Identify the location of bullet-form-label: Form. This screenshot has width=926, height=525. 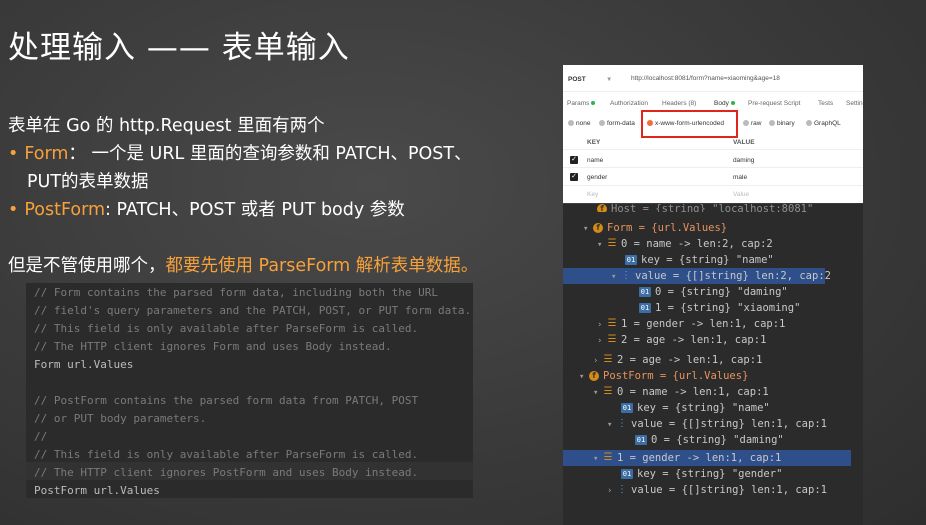
(46, 154).